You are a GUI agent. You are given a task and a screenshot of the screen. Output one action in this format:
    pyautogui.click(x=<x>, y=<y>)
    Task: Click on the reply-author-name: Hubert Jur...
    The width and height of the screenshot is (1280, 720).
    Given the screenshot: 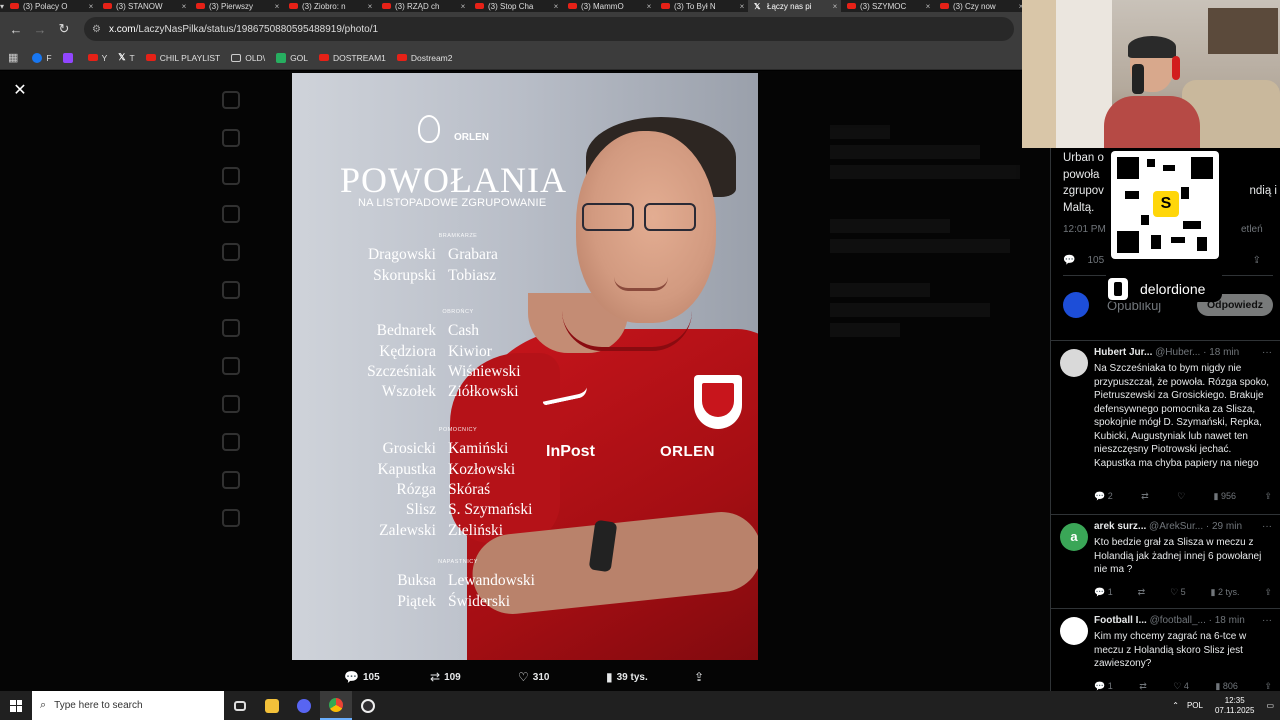 What is the action you would take?
    pyautogui.click(x=1123, y=352)
    